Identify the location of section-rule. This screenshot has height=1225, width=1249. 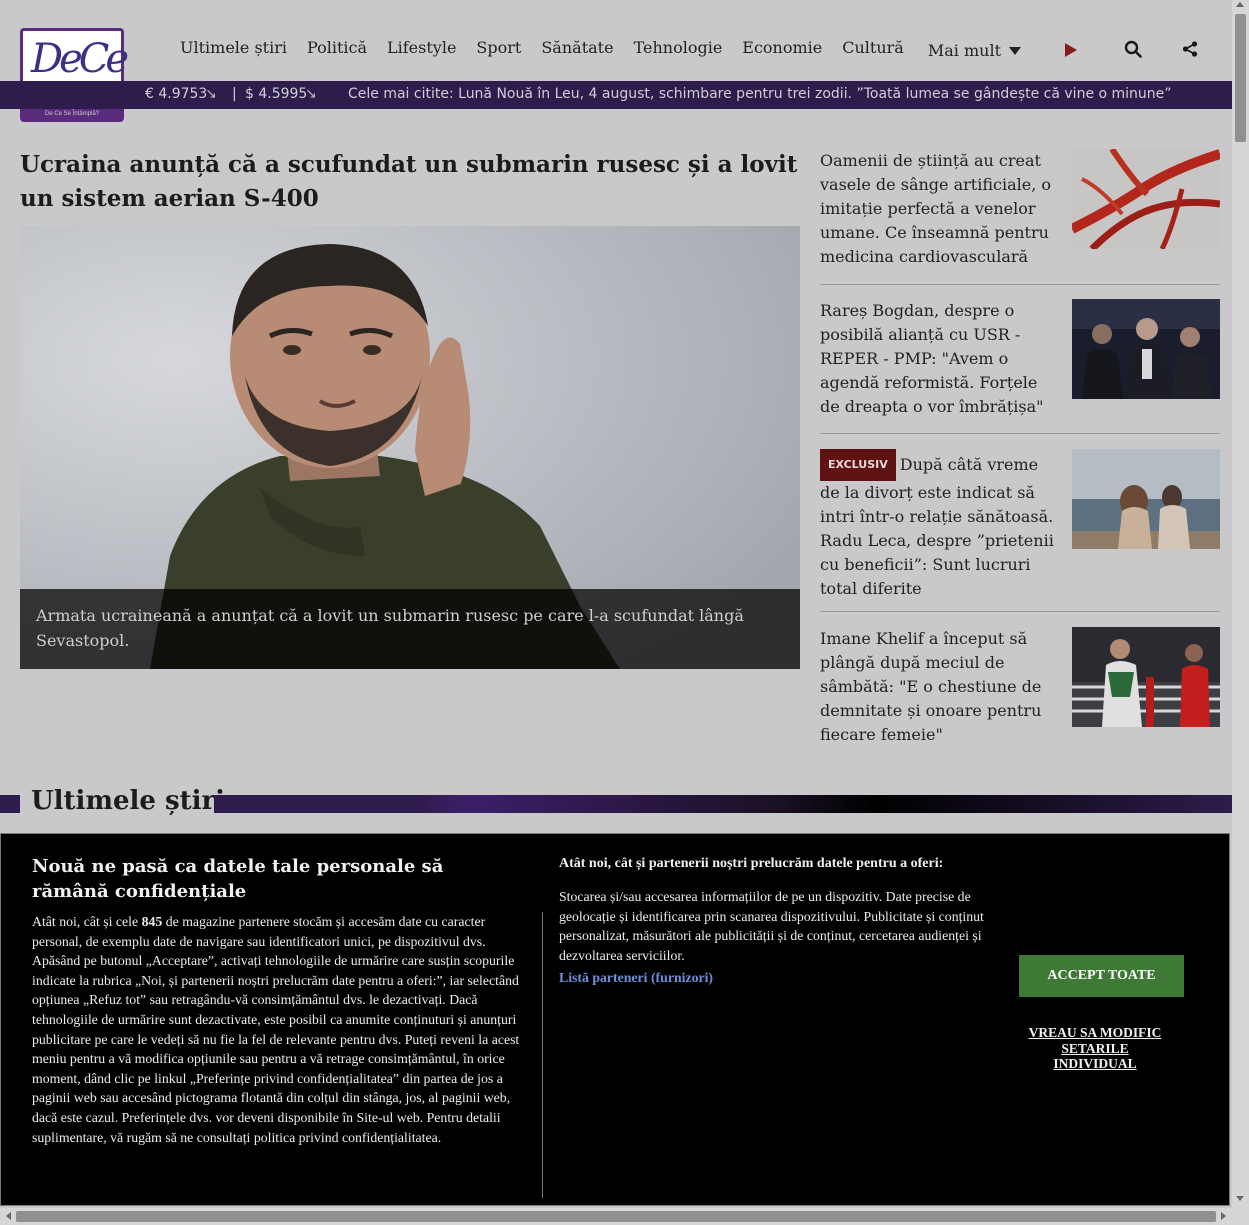
(723, 804).